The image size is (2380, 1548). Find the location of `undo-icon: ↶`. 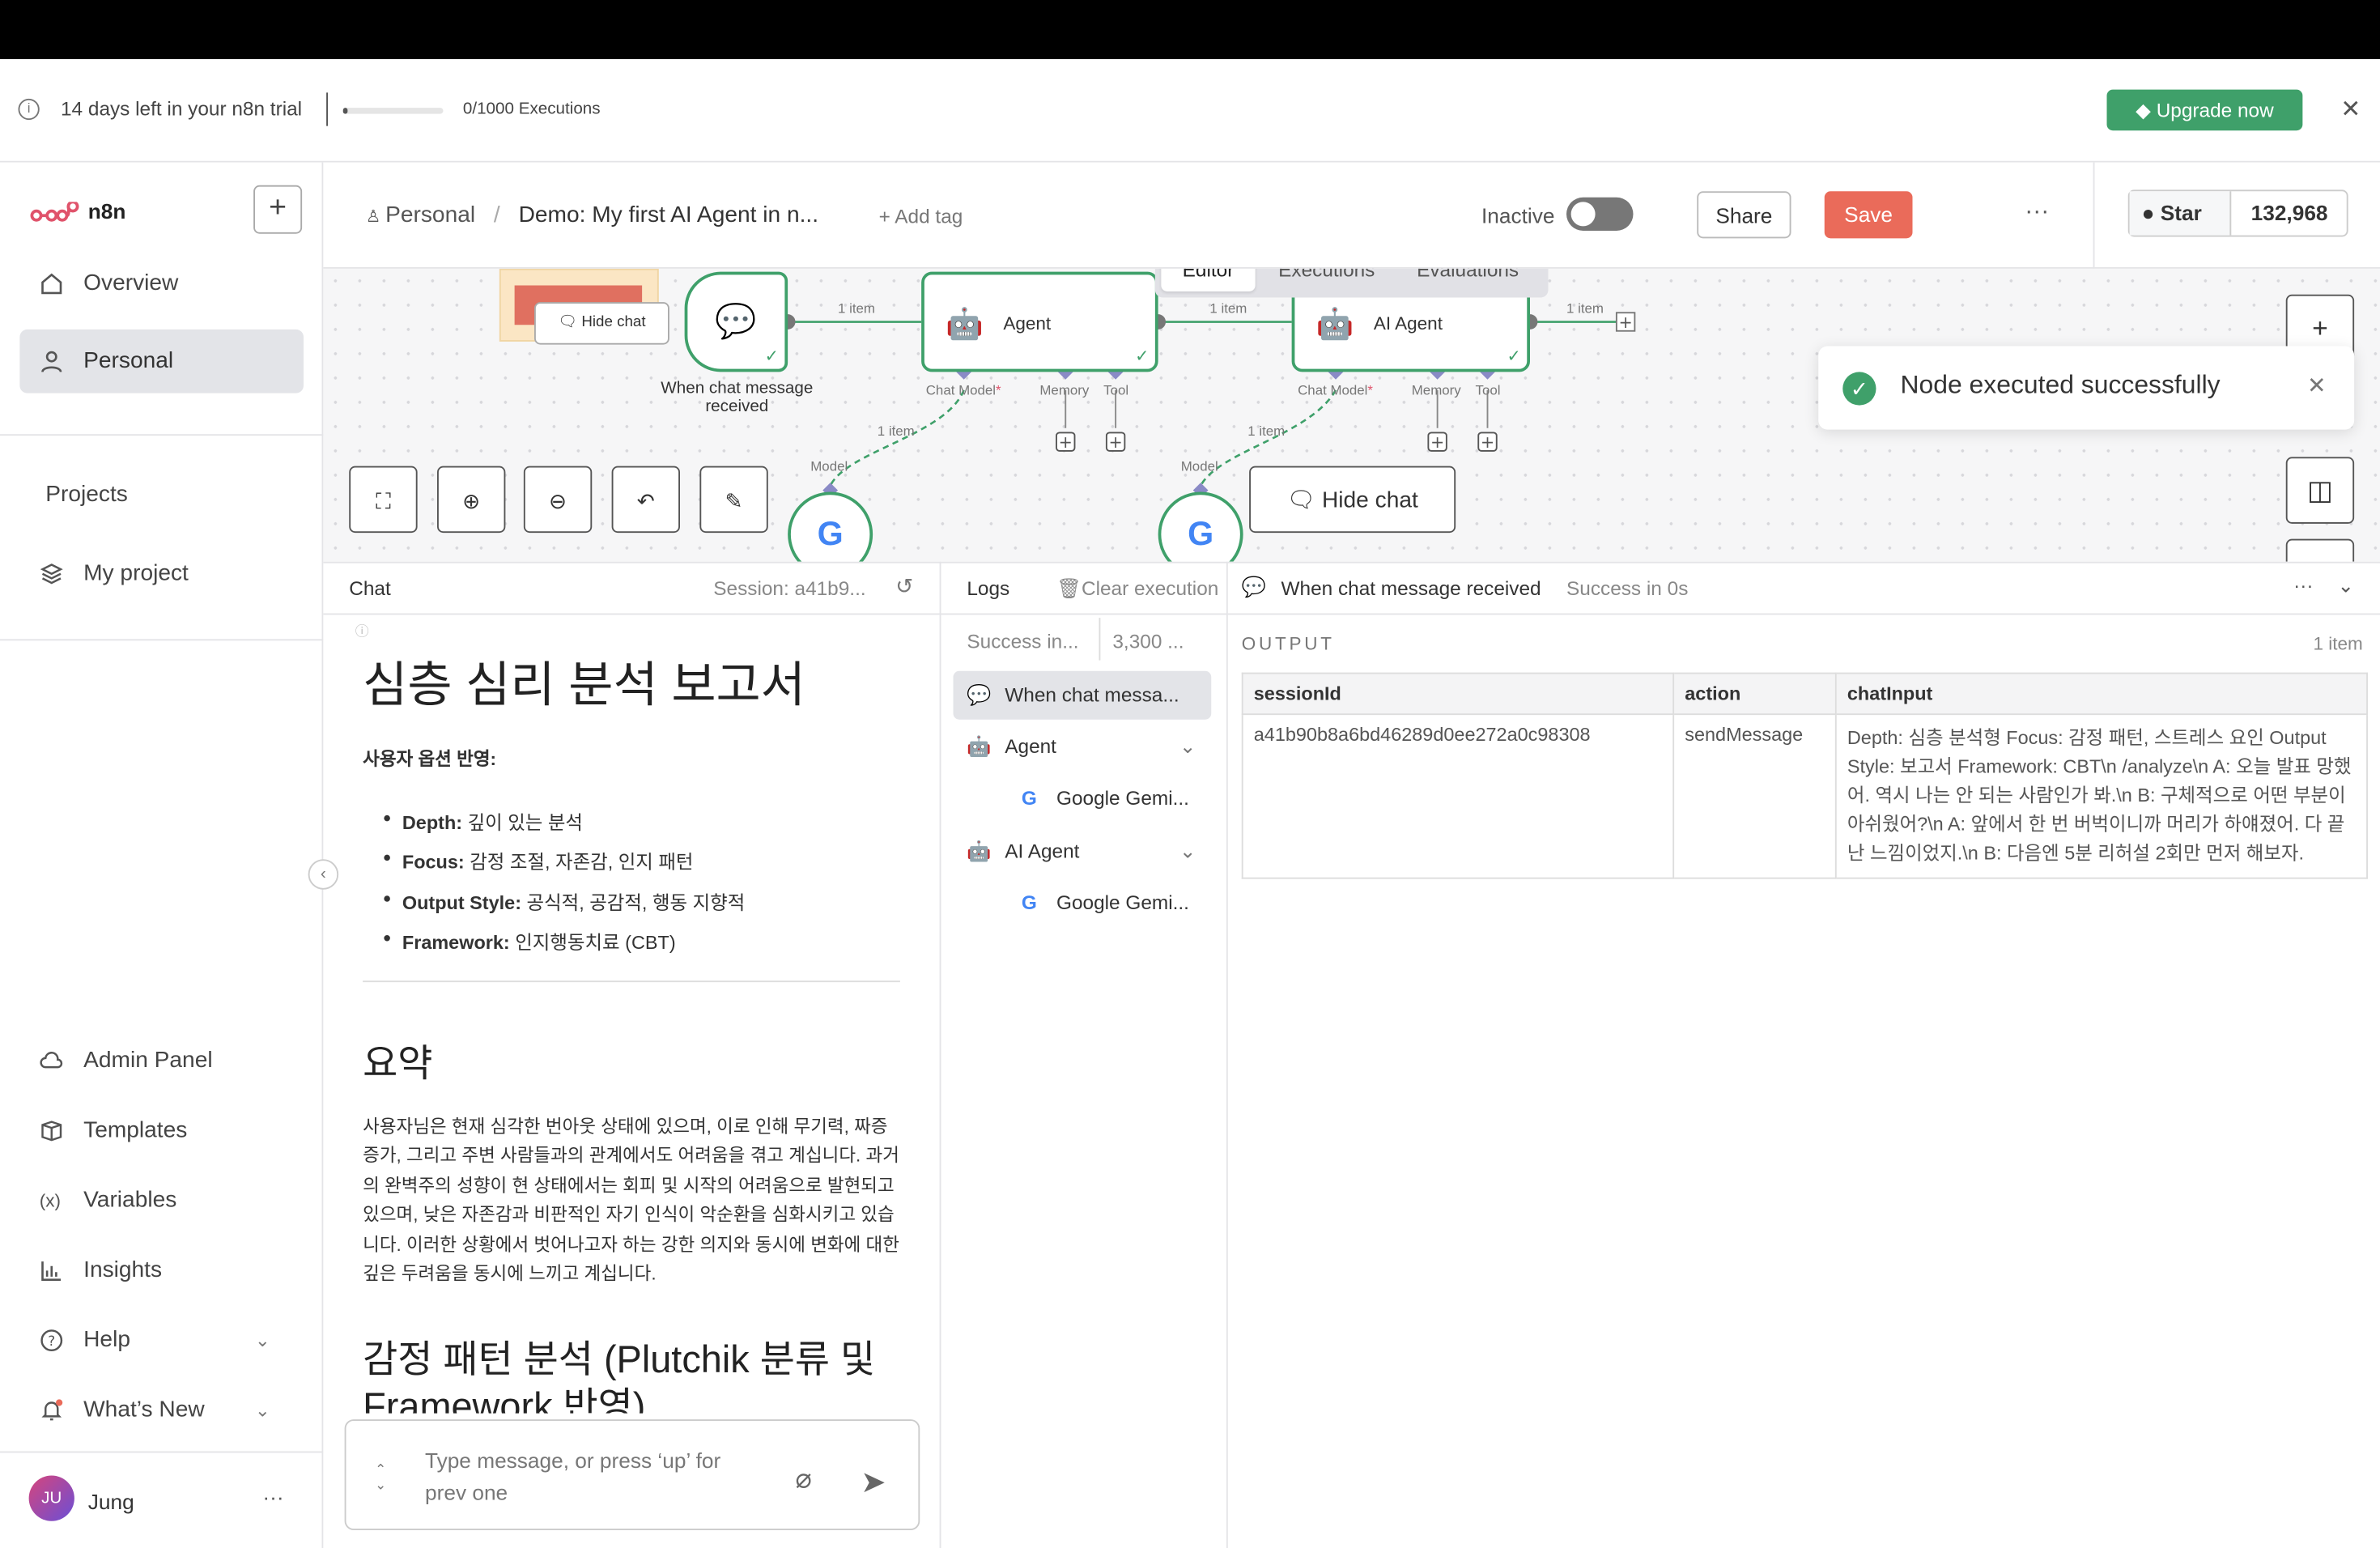

undo-icon: ↶ is located at coordinates (645, 501).